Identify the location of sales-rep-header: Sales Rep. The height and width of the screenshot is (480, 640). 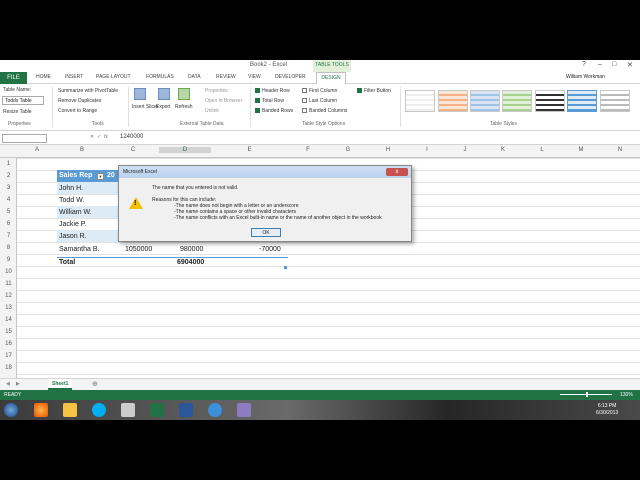
(75, 175).